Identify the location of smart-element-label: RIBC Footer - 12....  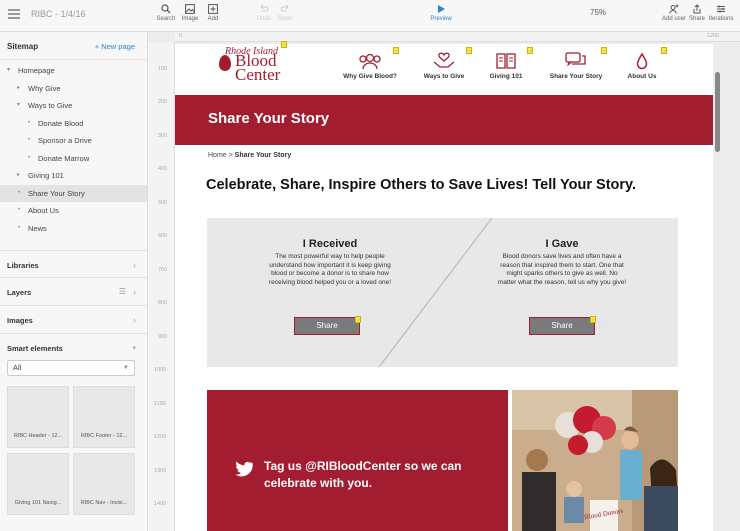
(104, 436).